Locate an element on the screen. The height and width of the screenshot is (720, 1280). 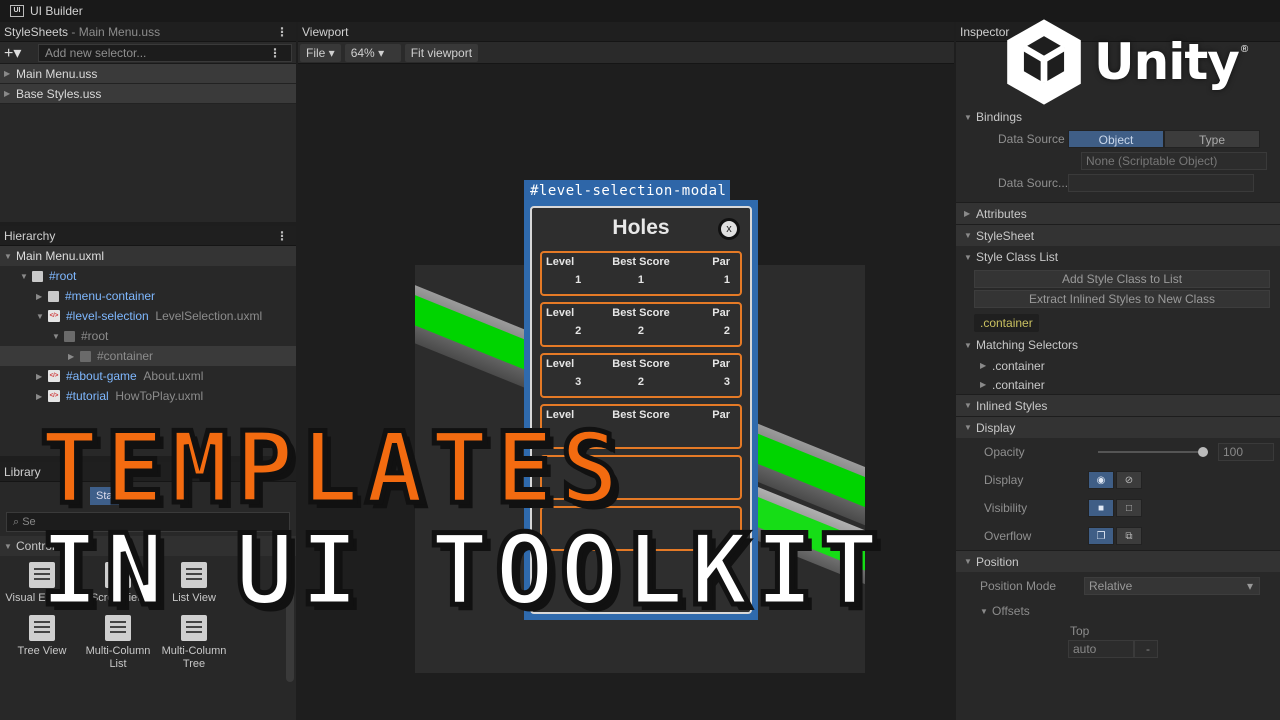
eye-icon: ◉ is located at coordinates (1101, 480).